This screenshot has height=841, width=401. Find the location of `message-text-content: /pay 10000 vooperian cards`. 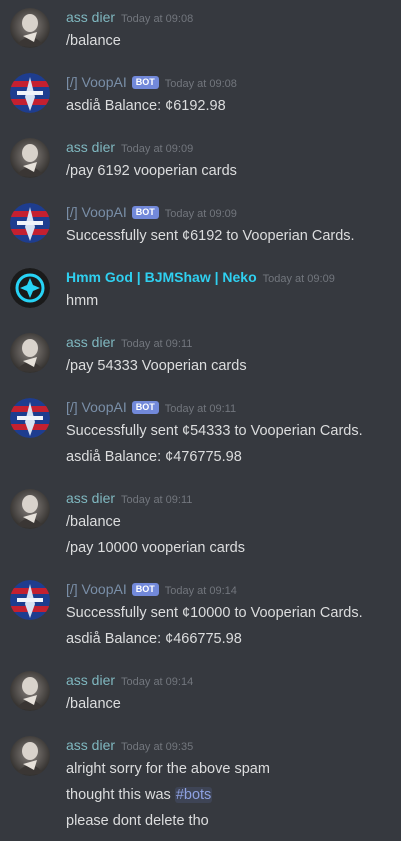

message-text-content: /pay 10000 vooperian cards is located at coordinates (155, 548).